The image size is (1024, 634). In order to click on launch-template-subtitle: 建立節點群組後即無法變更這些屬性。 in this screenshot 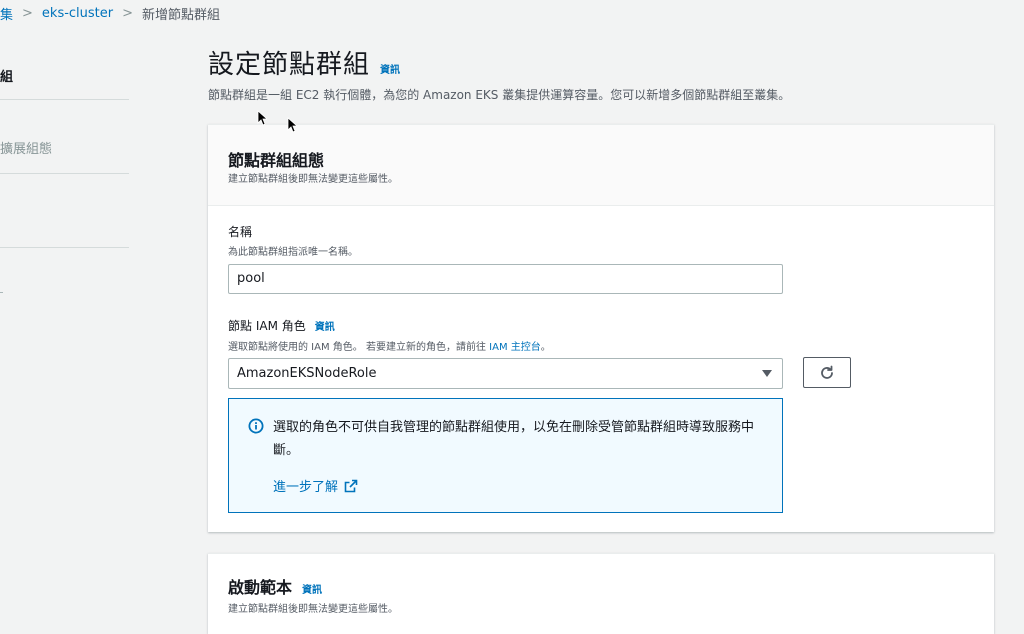, I will do `click(313, 609)`.